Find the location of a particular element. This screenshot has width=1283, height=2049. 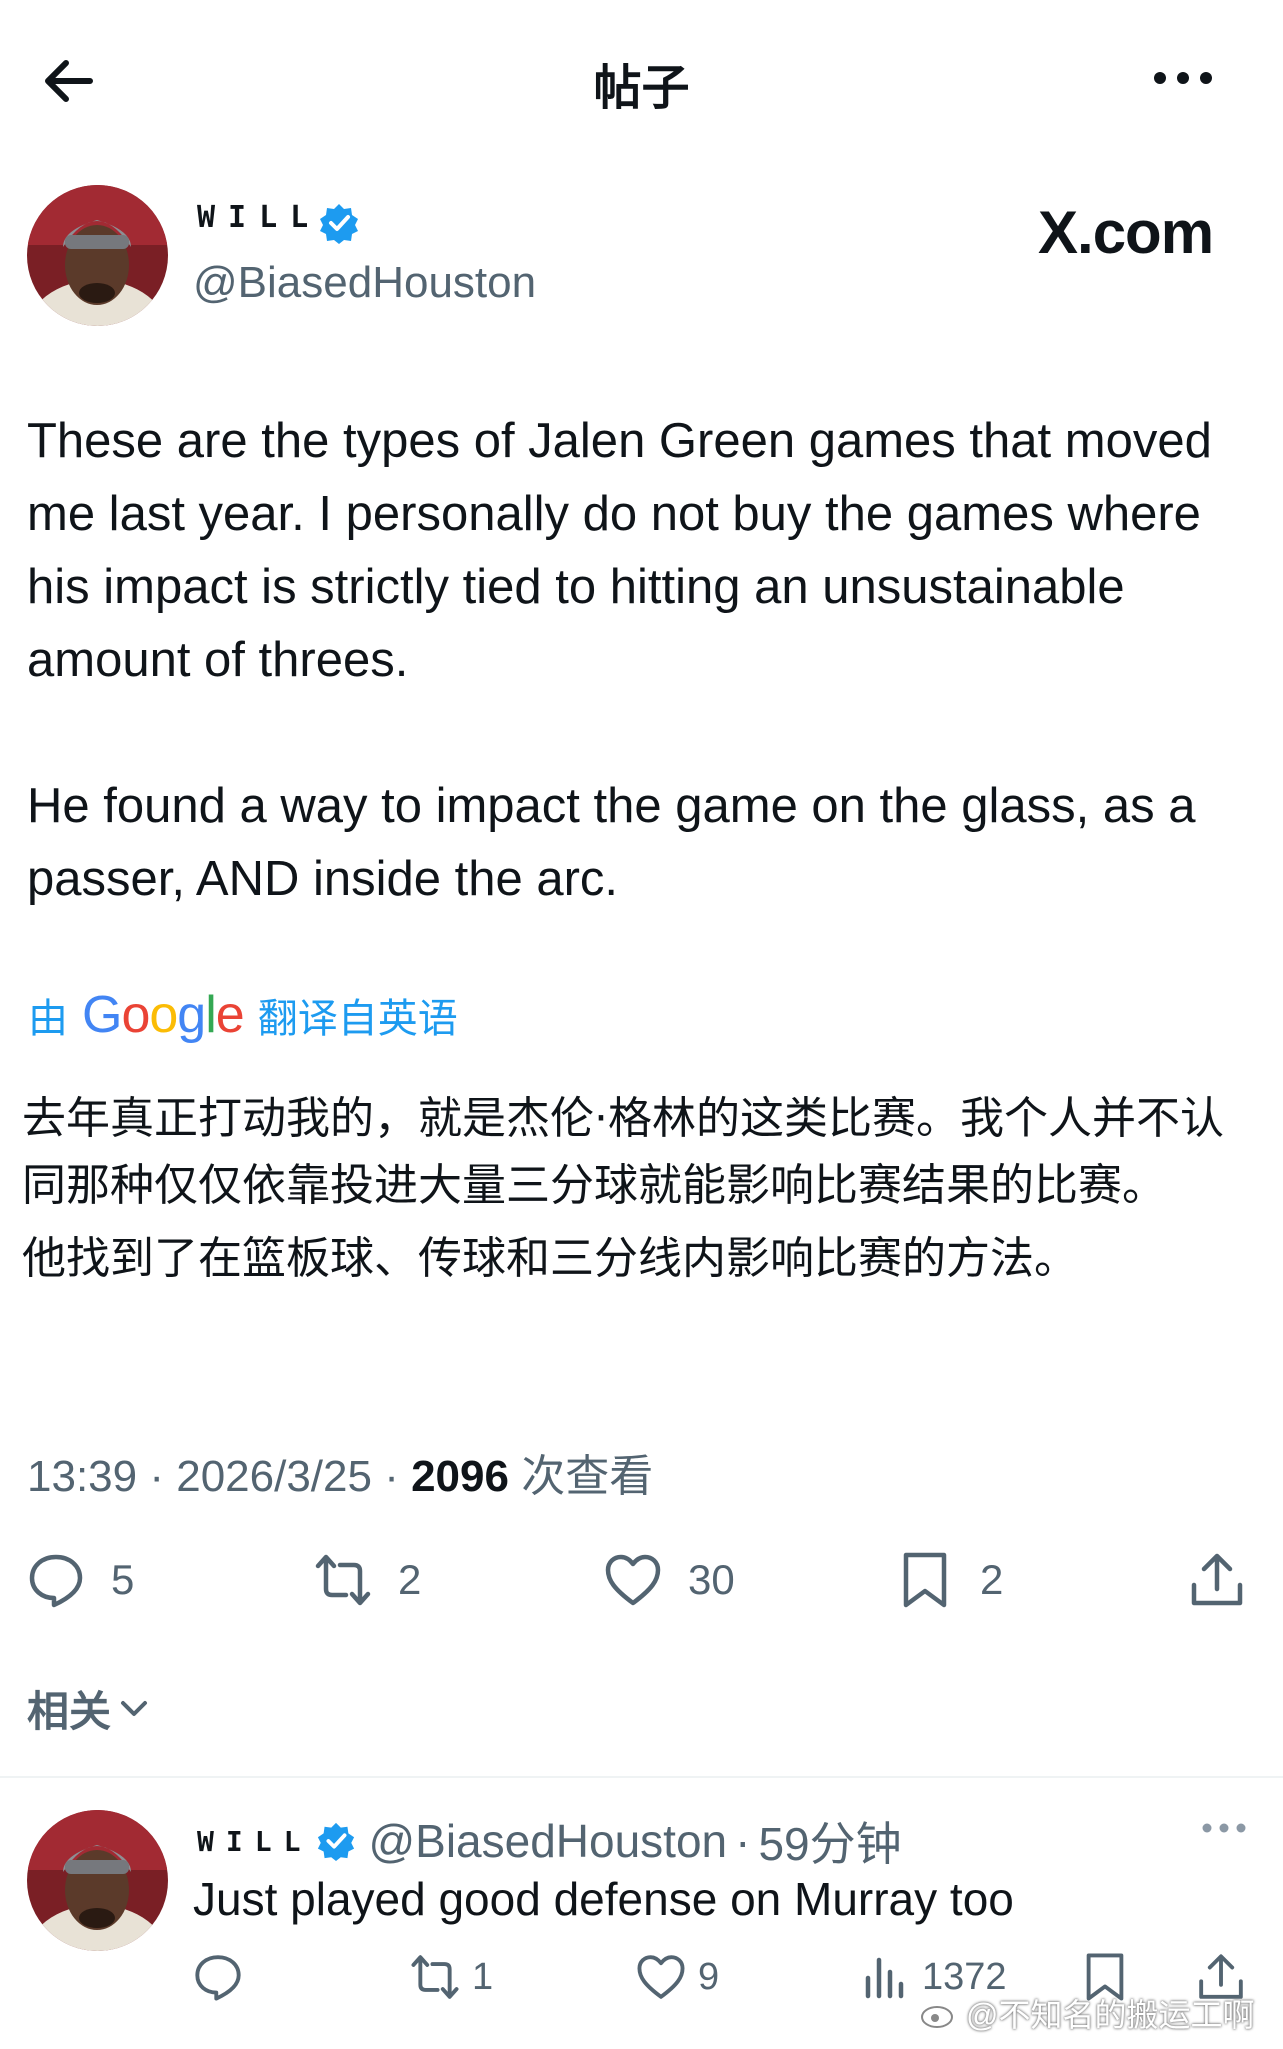

bookmark-count: 2 is located at coordinates (992, 1579).